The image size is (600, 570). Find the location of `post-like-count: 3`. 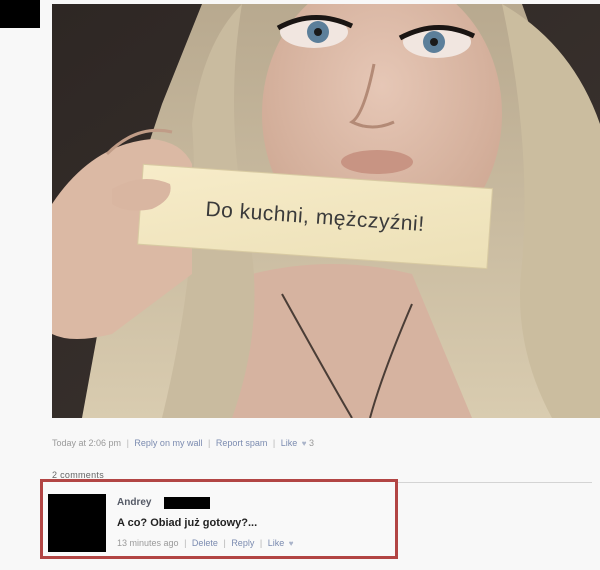

post-like-count: 3 is located at coordinates (312, 443).